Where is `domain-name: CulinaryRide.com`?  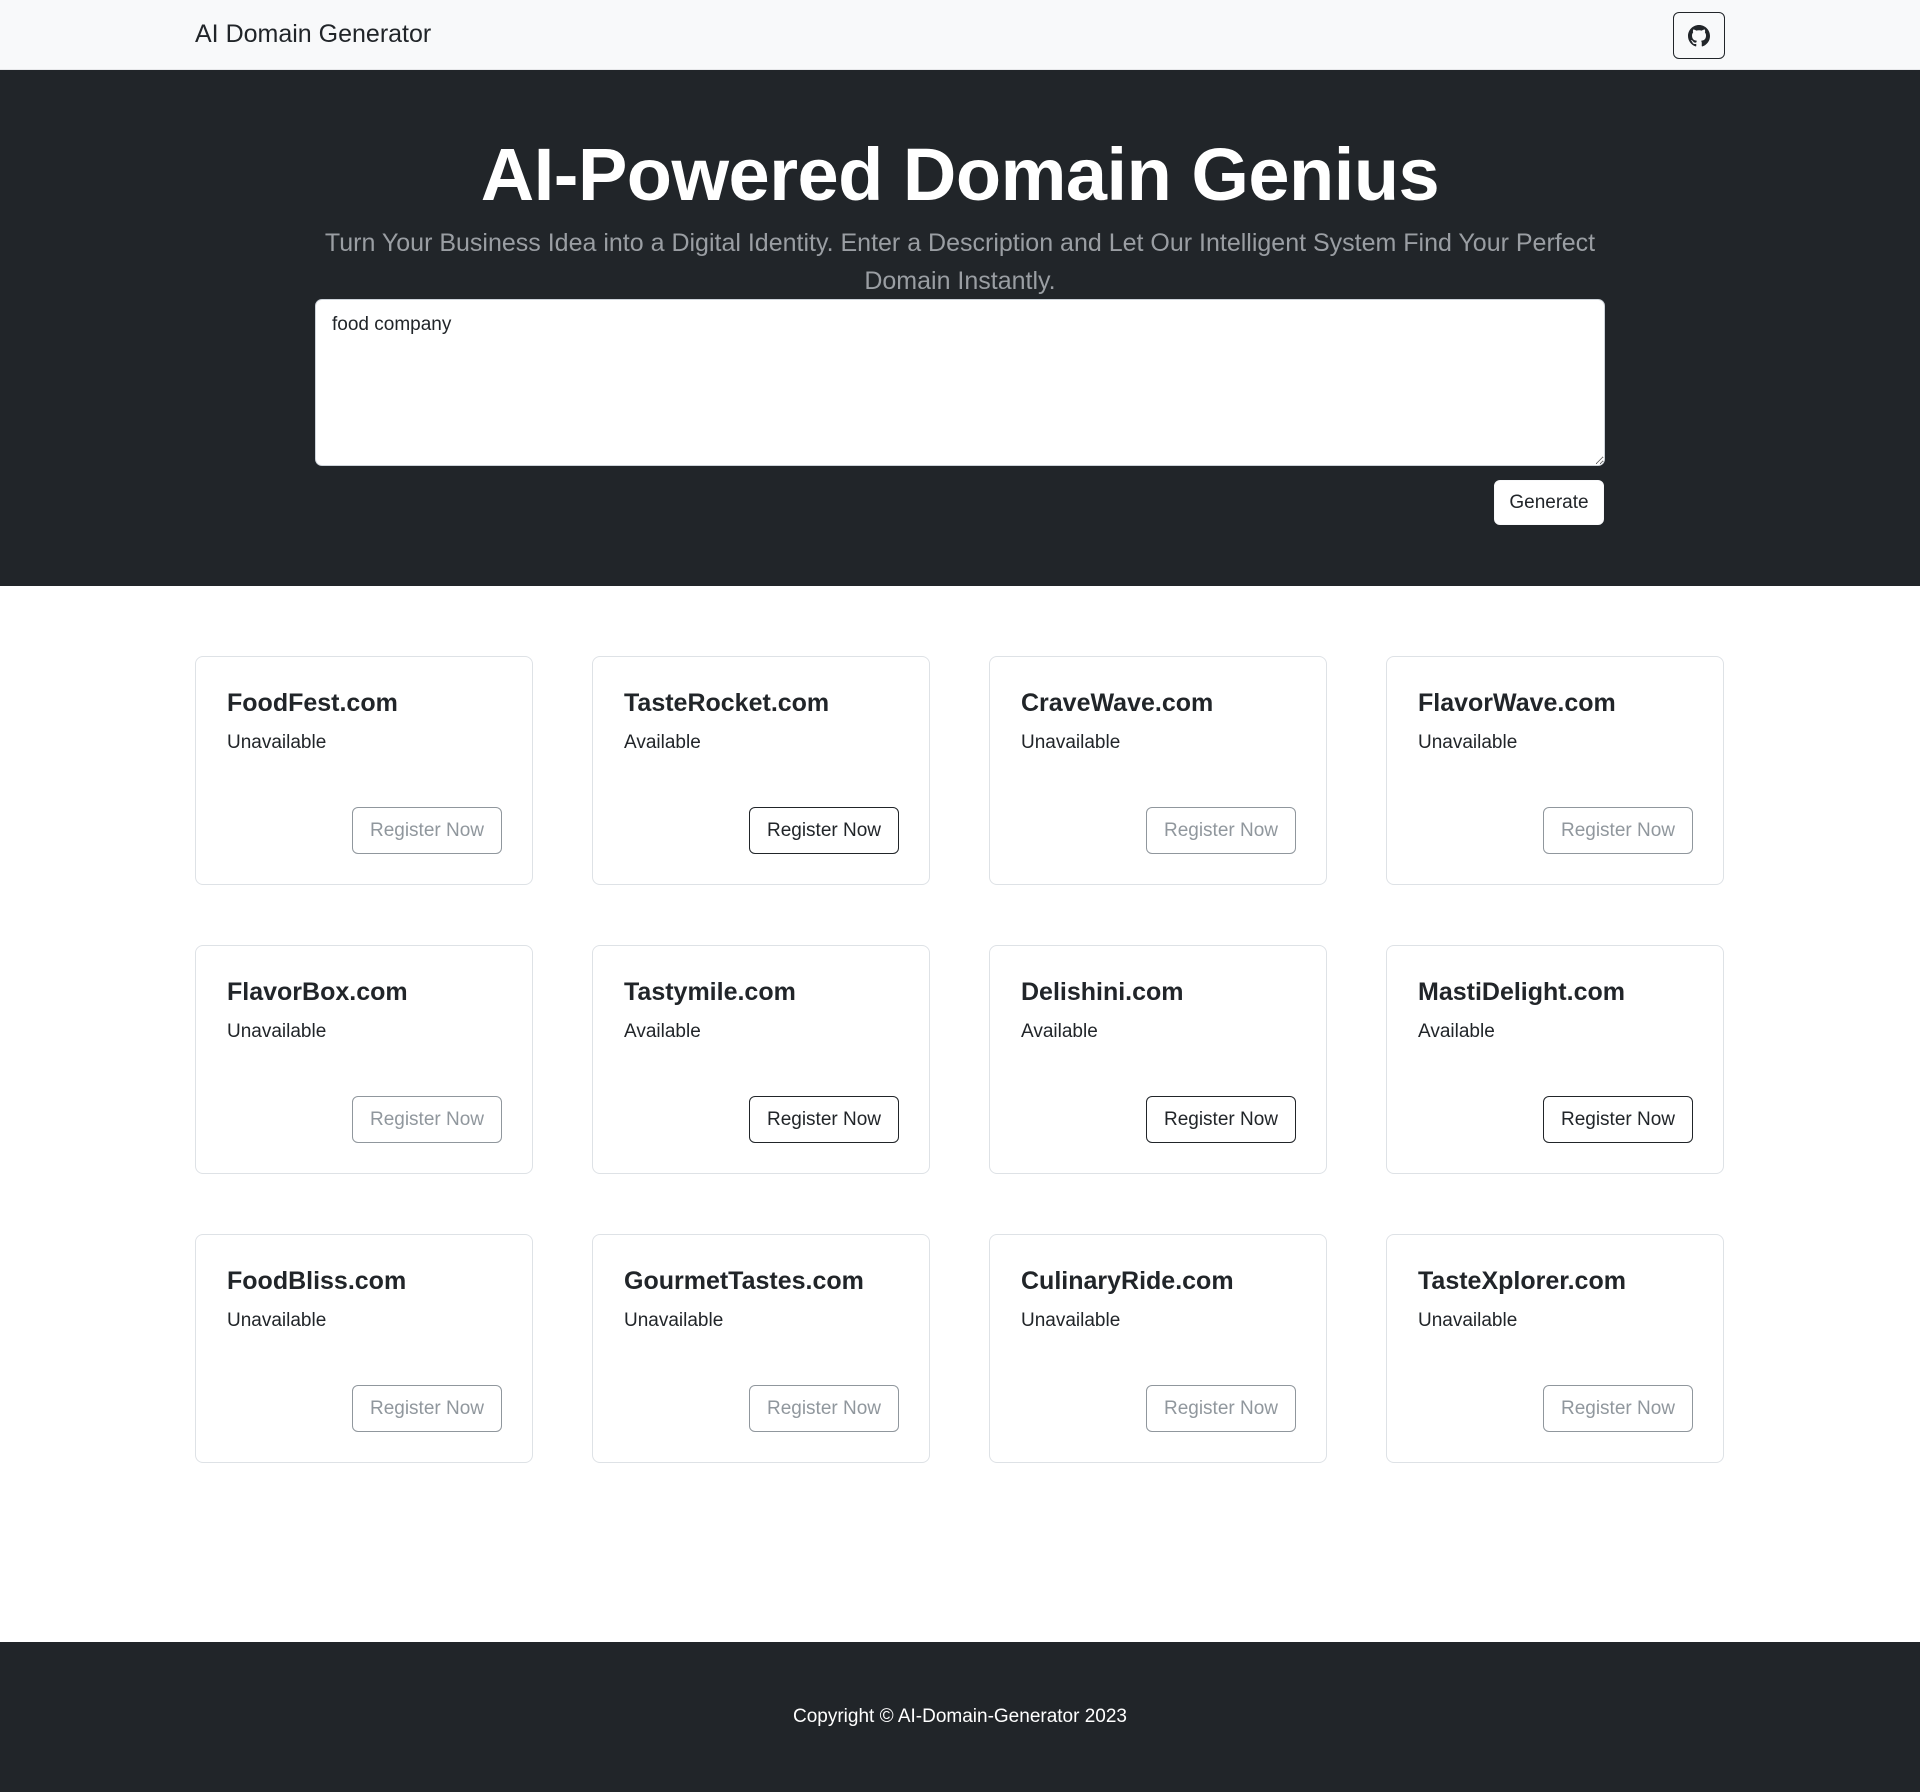 domain-name: CulinaryRide.com is located at coordinates (1127, 1281).